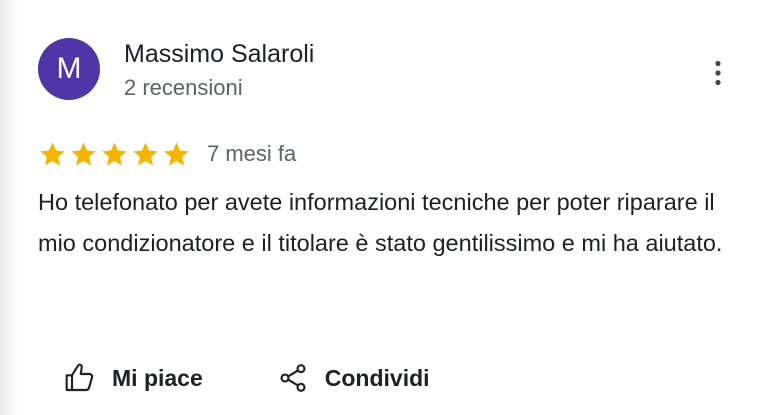  What do you see at coordinates (293, 378) in the screenshot?
I see `share-icon` at bounding box center [293, 378].